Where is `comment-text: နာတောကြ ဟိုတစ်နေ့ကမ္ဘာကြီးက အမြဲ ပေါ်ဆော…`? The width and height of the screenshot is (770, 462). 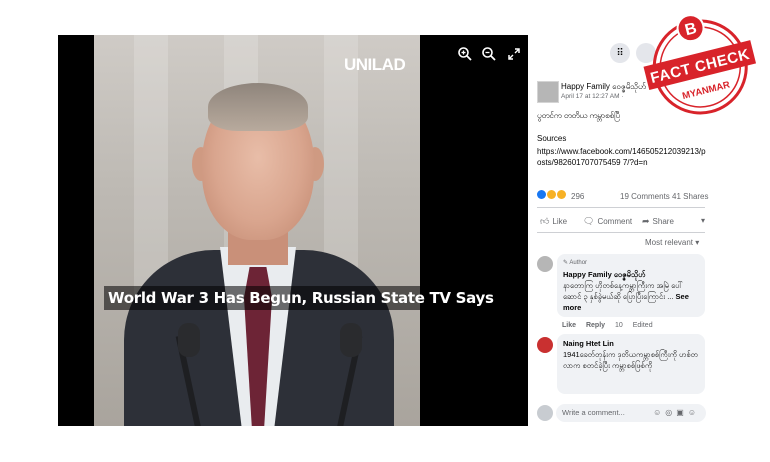 comment-text: နာတောကြ ဟိုတစ်နေ့ကမ္ဘာကြီးက အမြဲ ပေါ်ဆော… is located at coordinates (626, 296).